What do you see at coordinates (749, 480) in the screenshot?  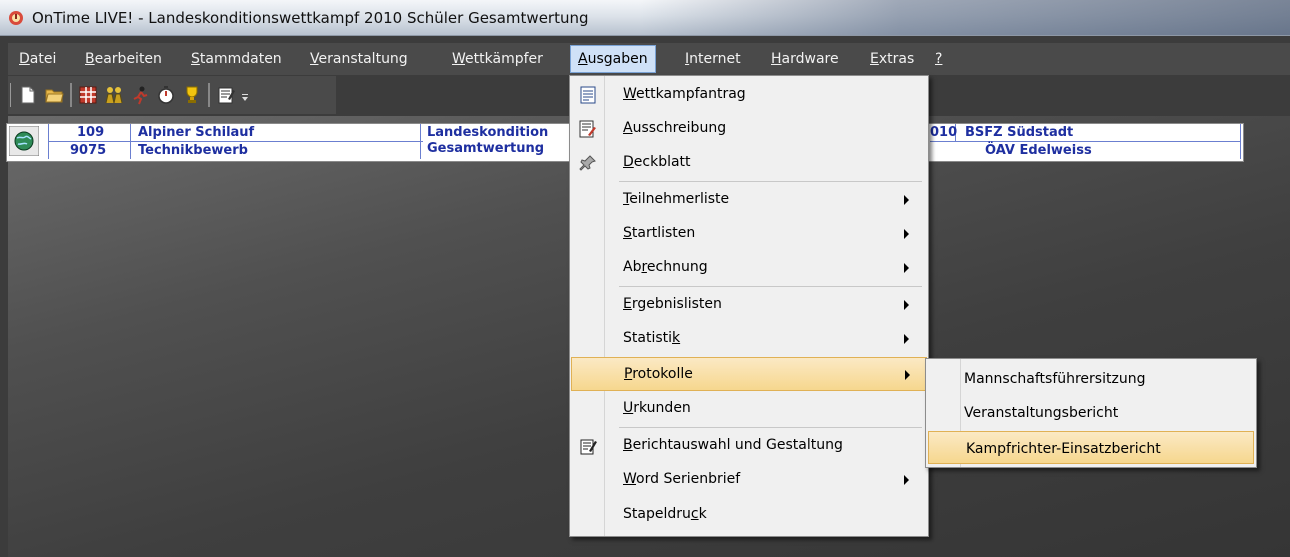 I see `menuitem-word-serienbrief: Word Serienbrief` at bounding box center [749, 480].